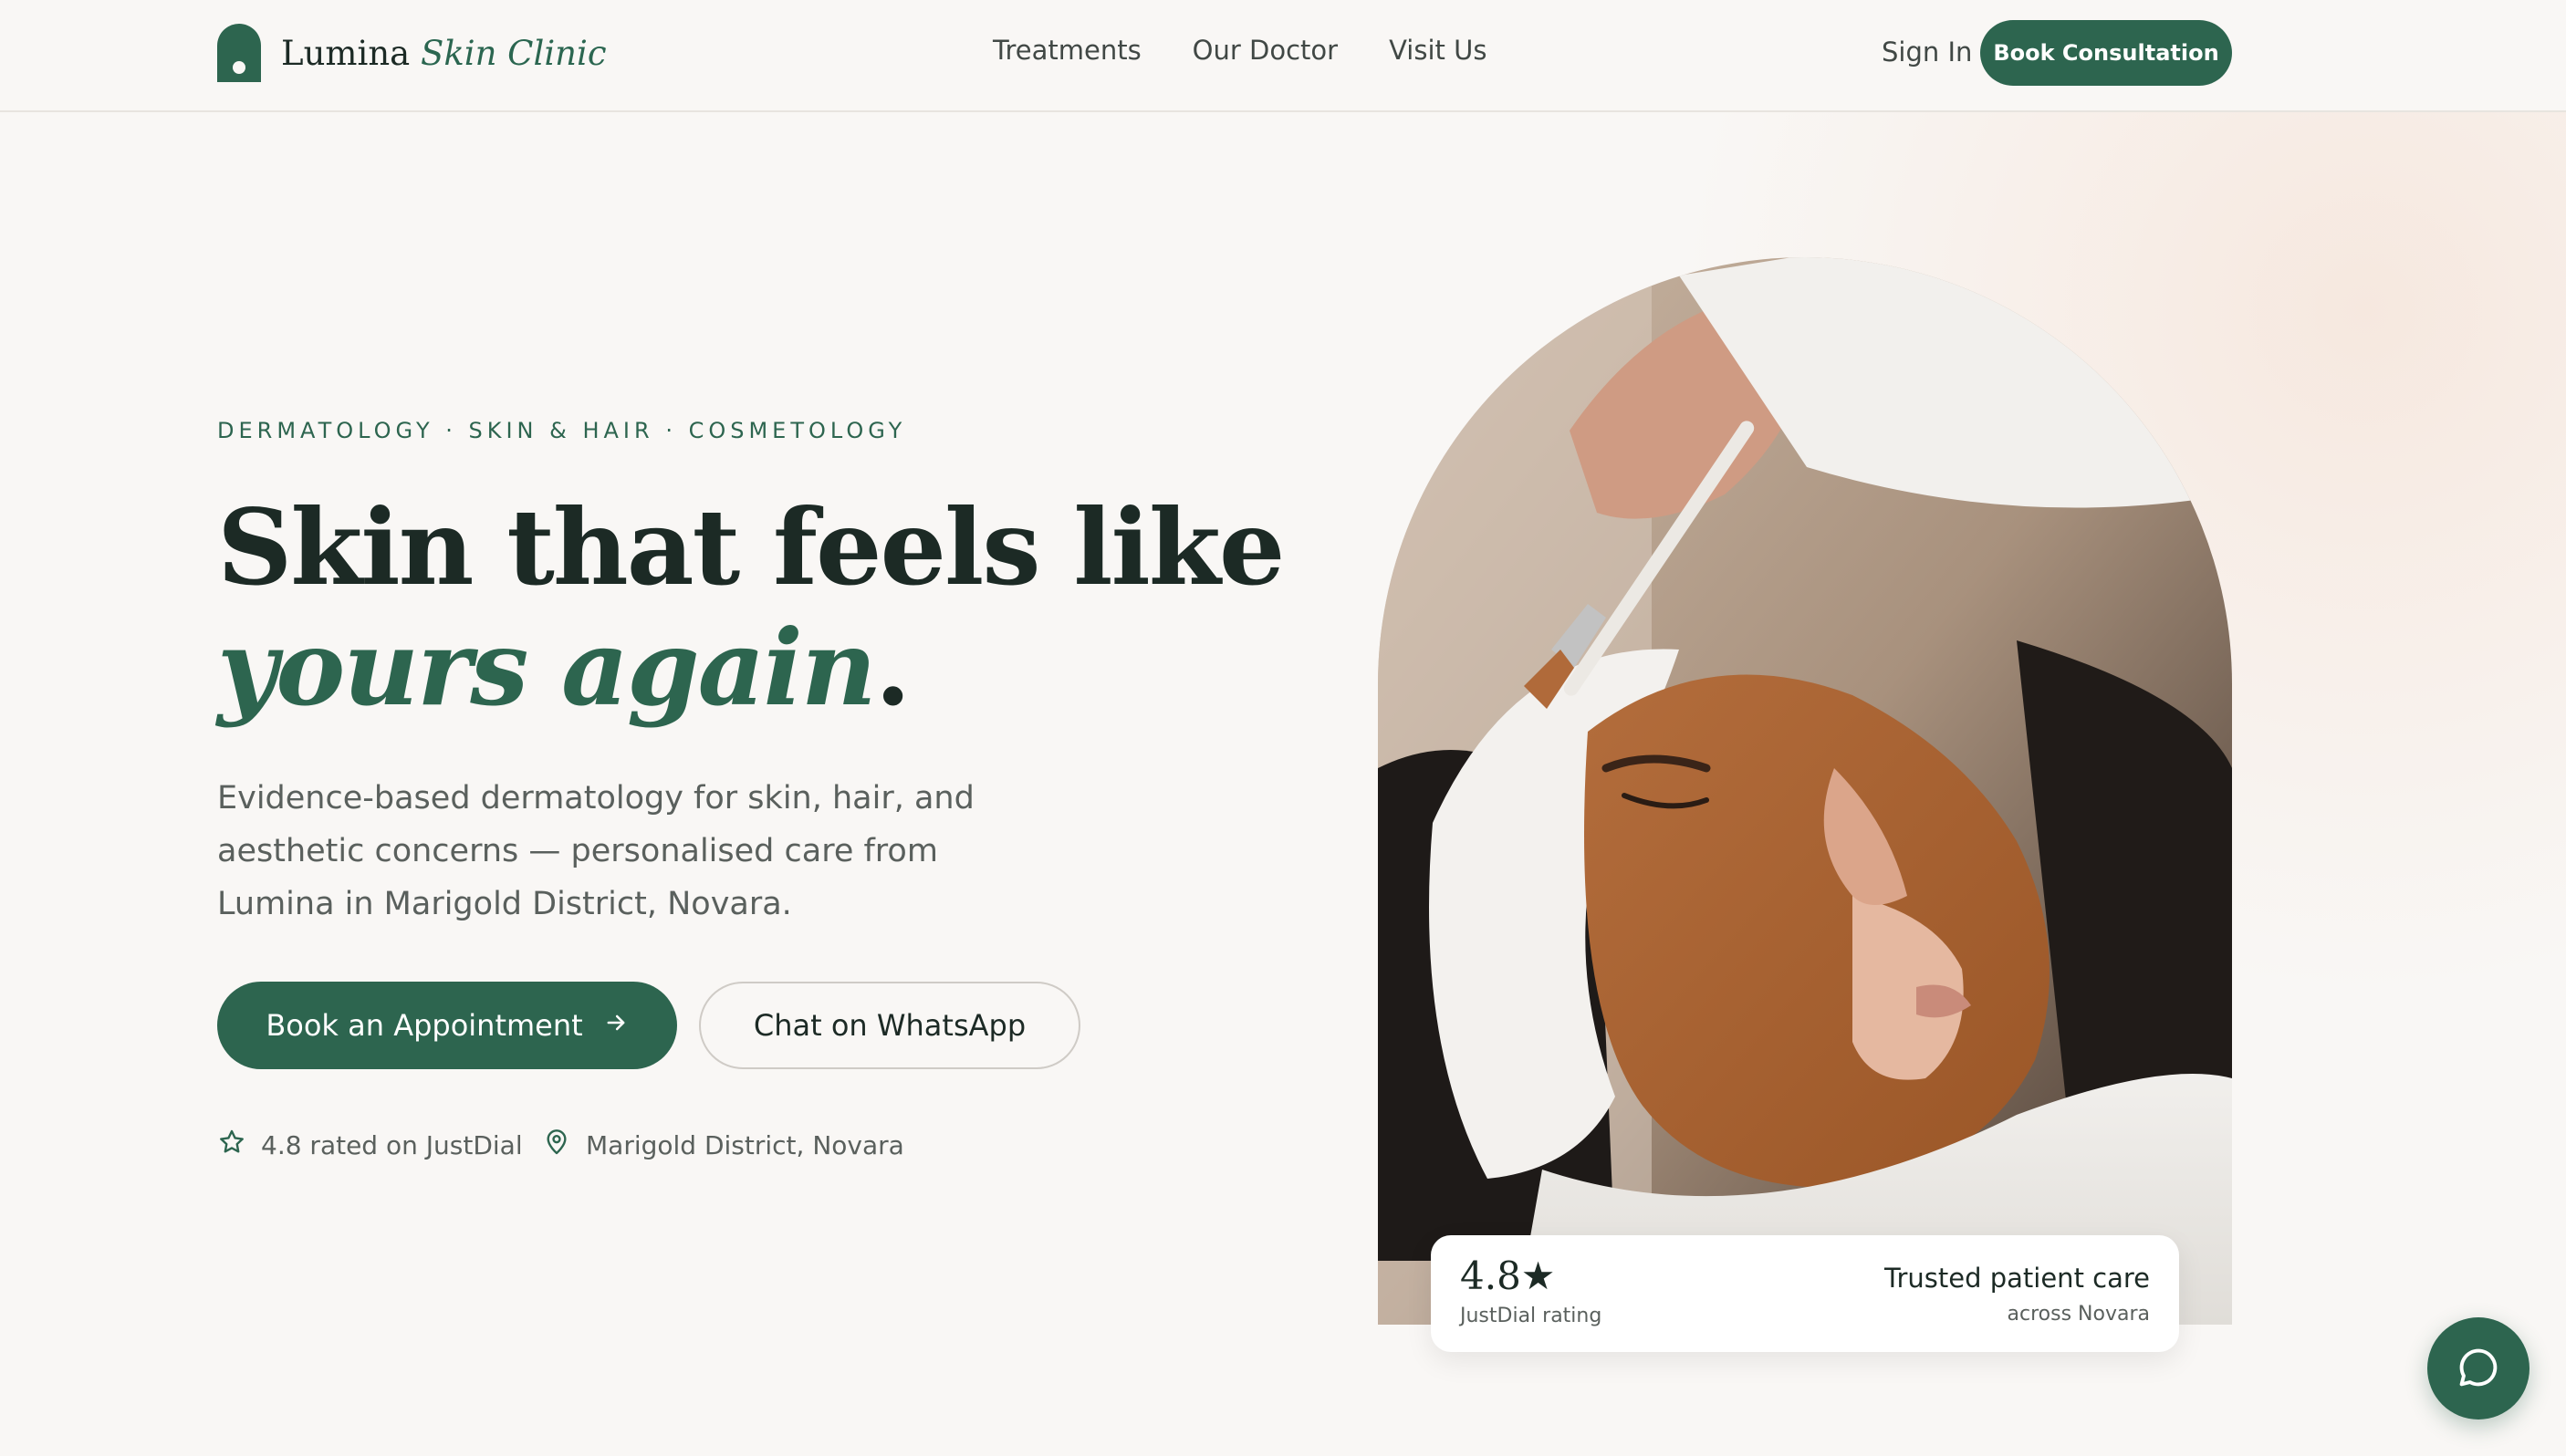  I want to click on trust-subtitle: across Novara, so click(2078, 1314).